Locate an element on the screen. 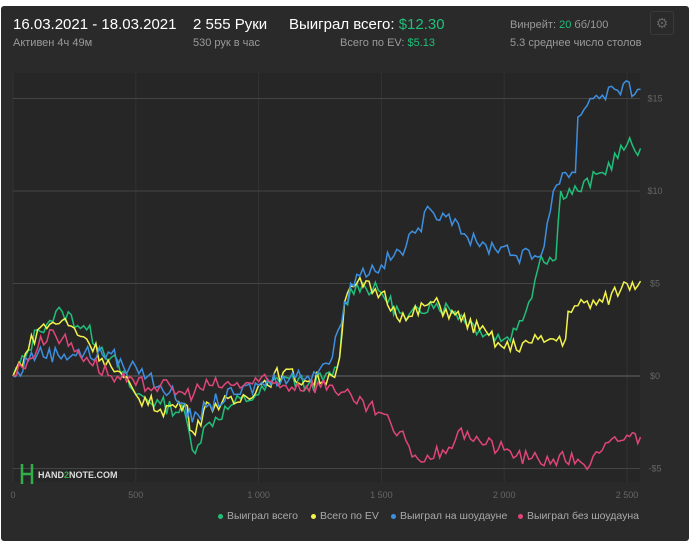  x-tick-label: 500 is located at coordinates (135, 495).